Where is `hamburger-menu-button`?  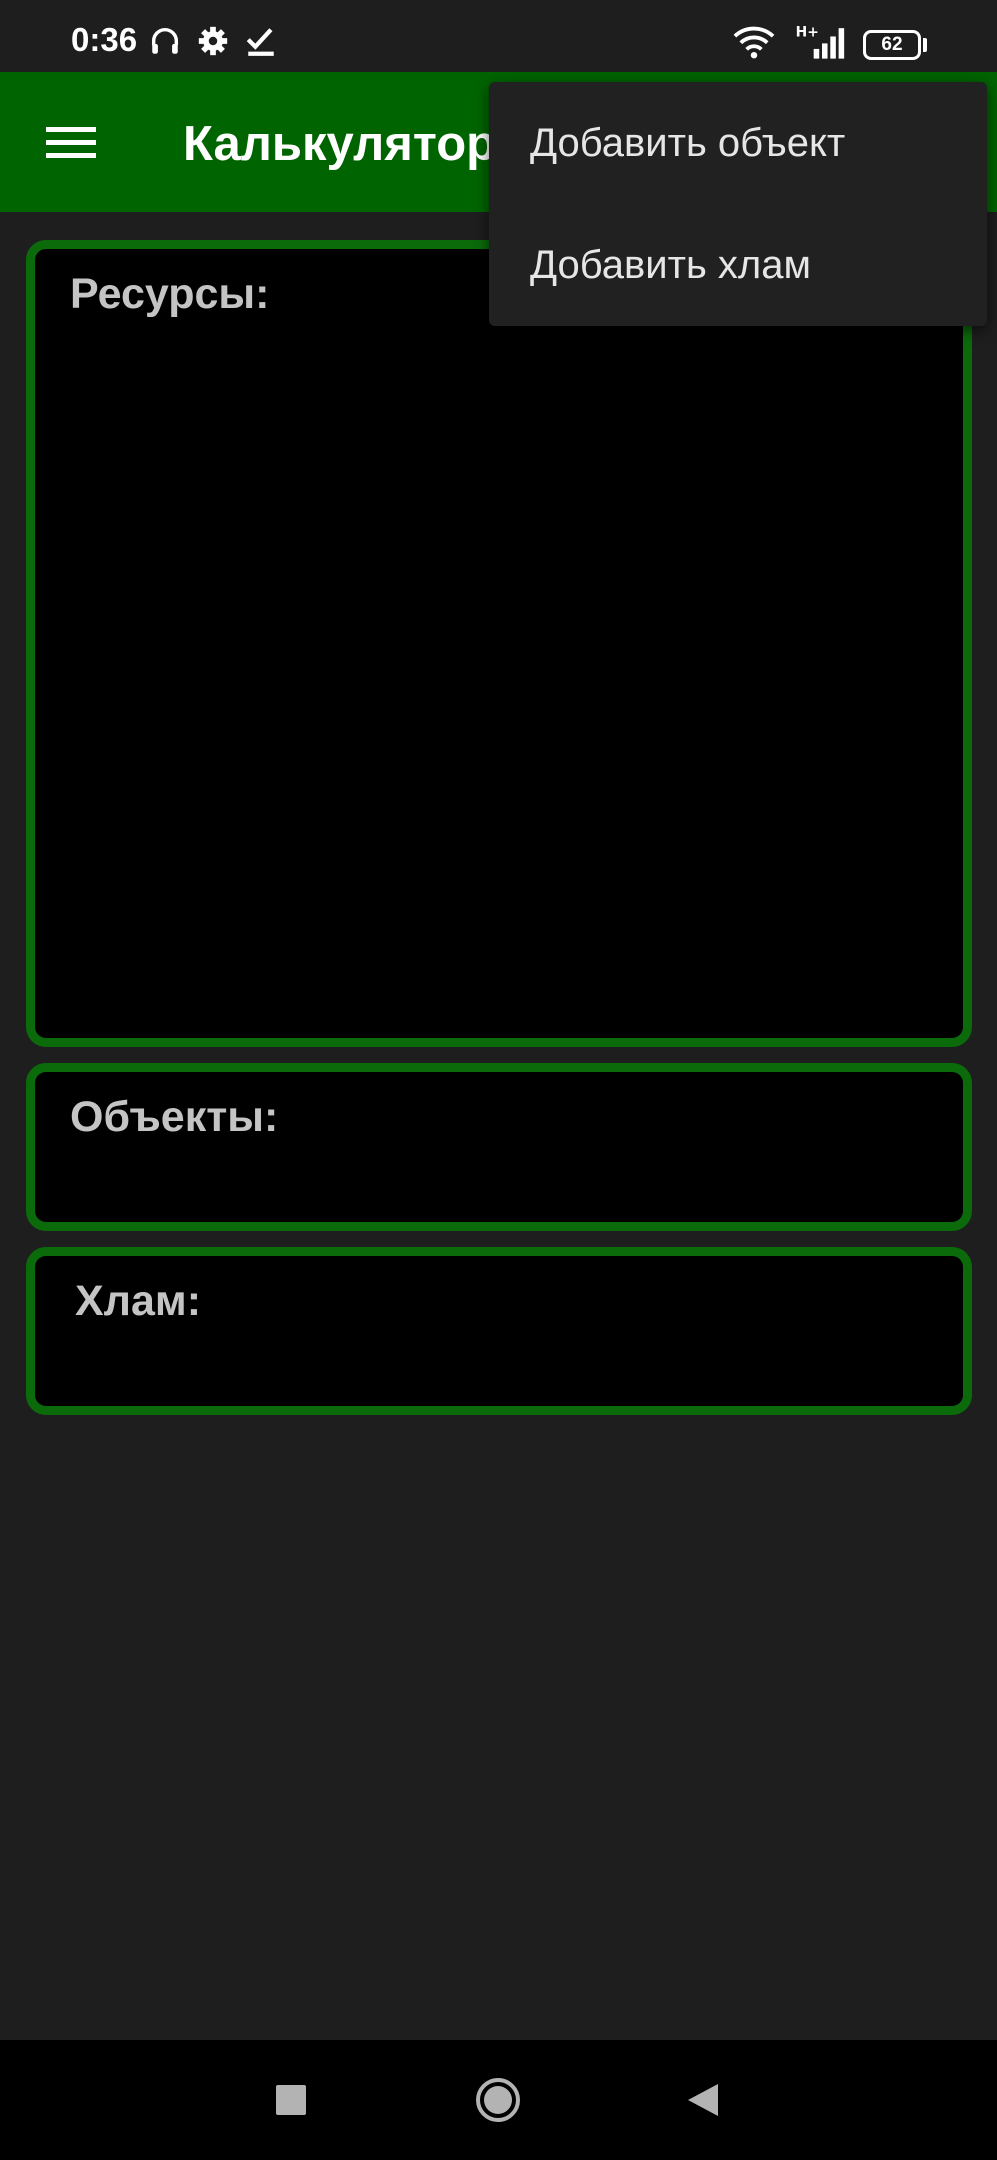
hamburger-menu-button is located at coordinates (71, 143).